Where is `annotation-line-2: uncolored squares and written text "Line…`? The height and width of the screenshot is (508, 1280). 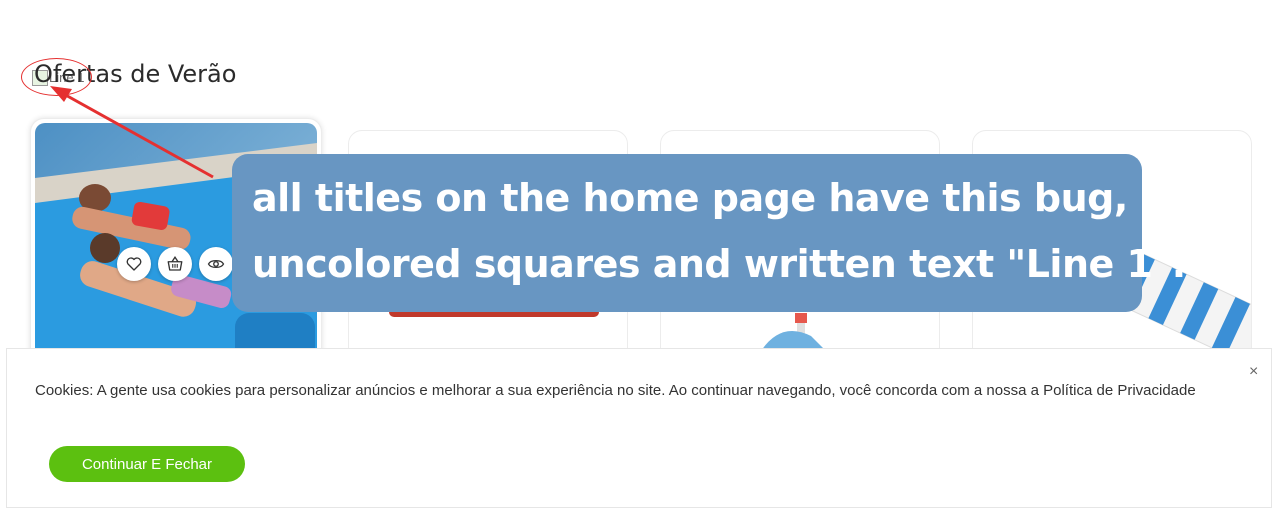 annotation-line-2: uncolored squares and written text "Line… is located at coordinates (719, 264).